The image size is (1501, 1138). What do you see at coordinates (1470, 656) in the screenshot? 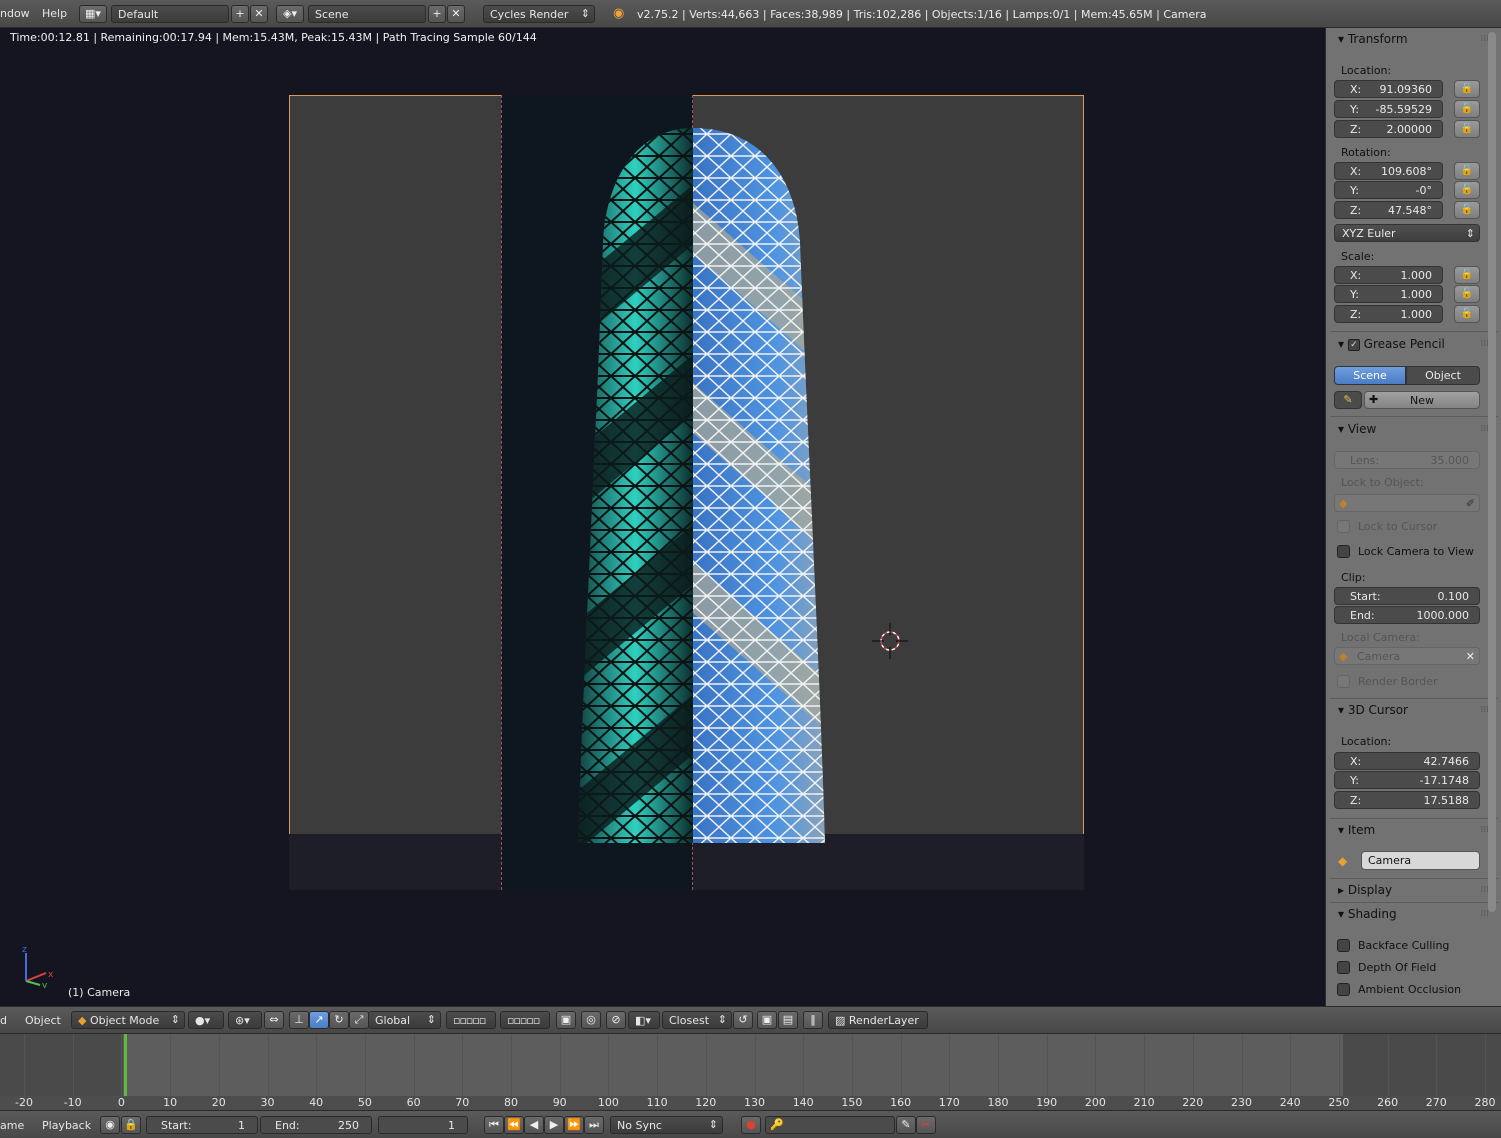
I see `clear-icon: ✕` at bounding box center [1470, 656].